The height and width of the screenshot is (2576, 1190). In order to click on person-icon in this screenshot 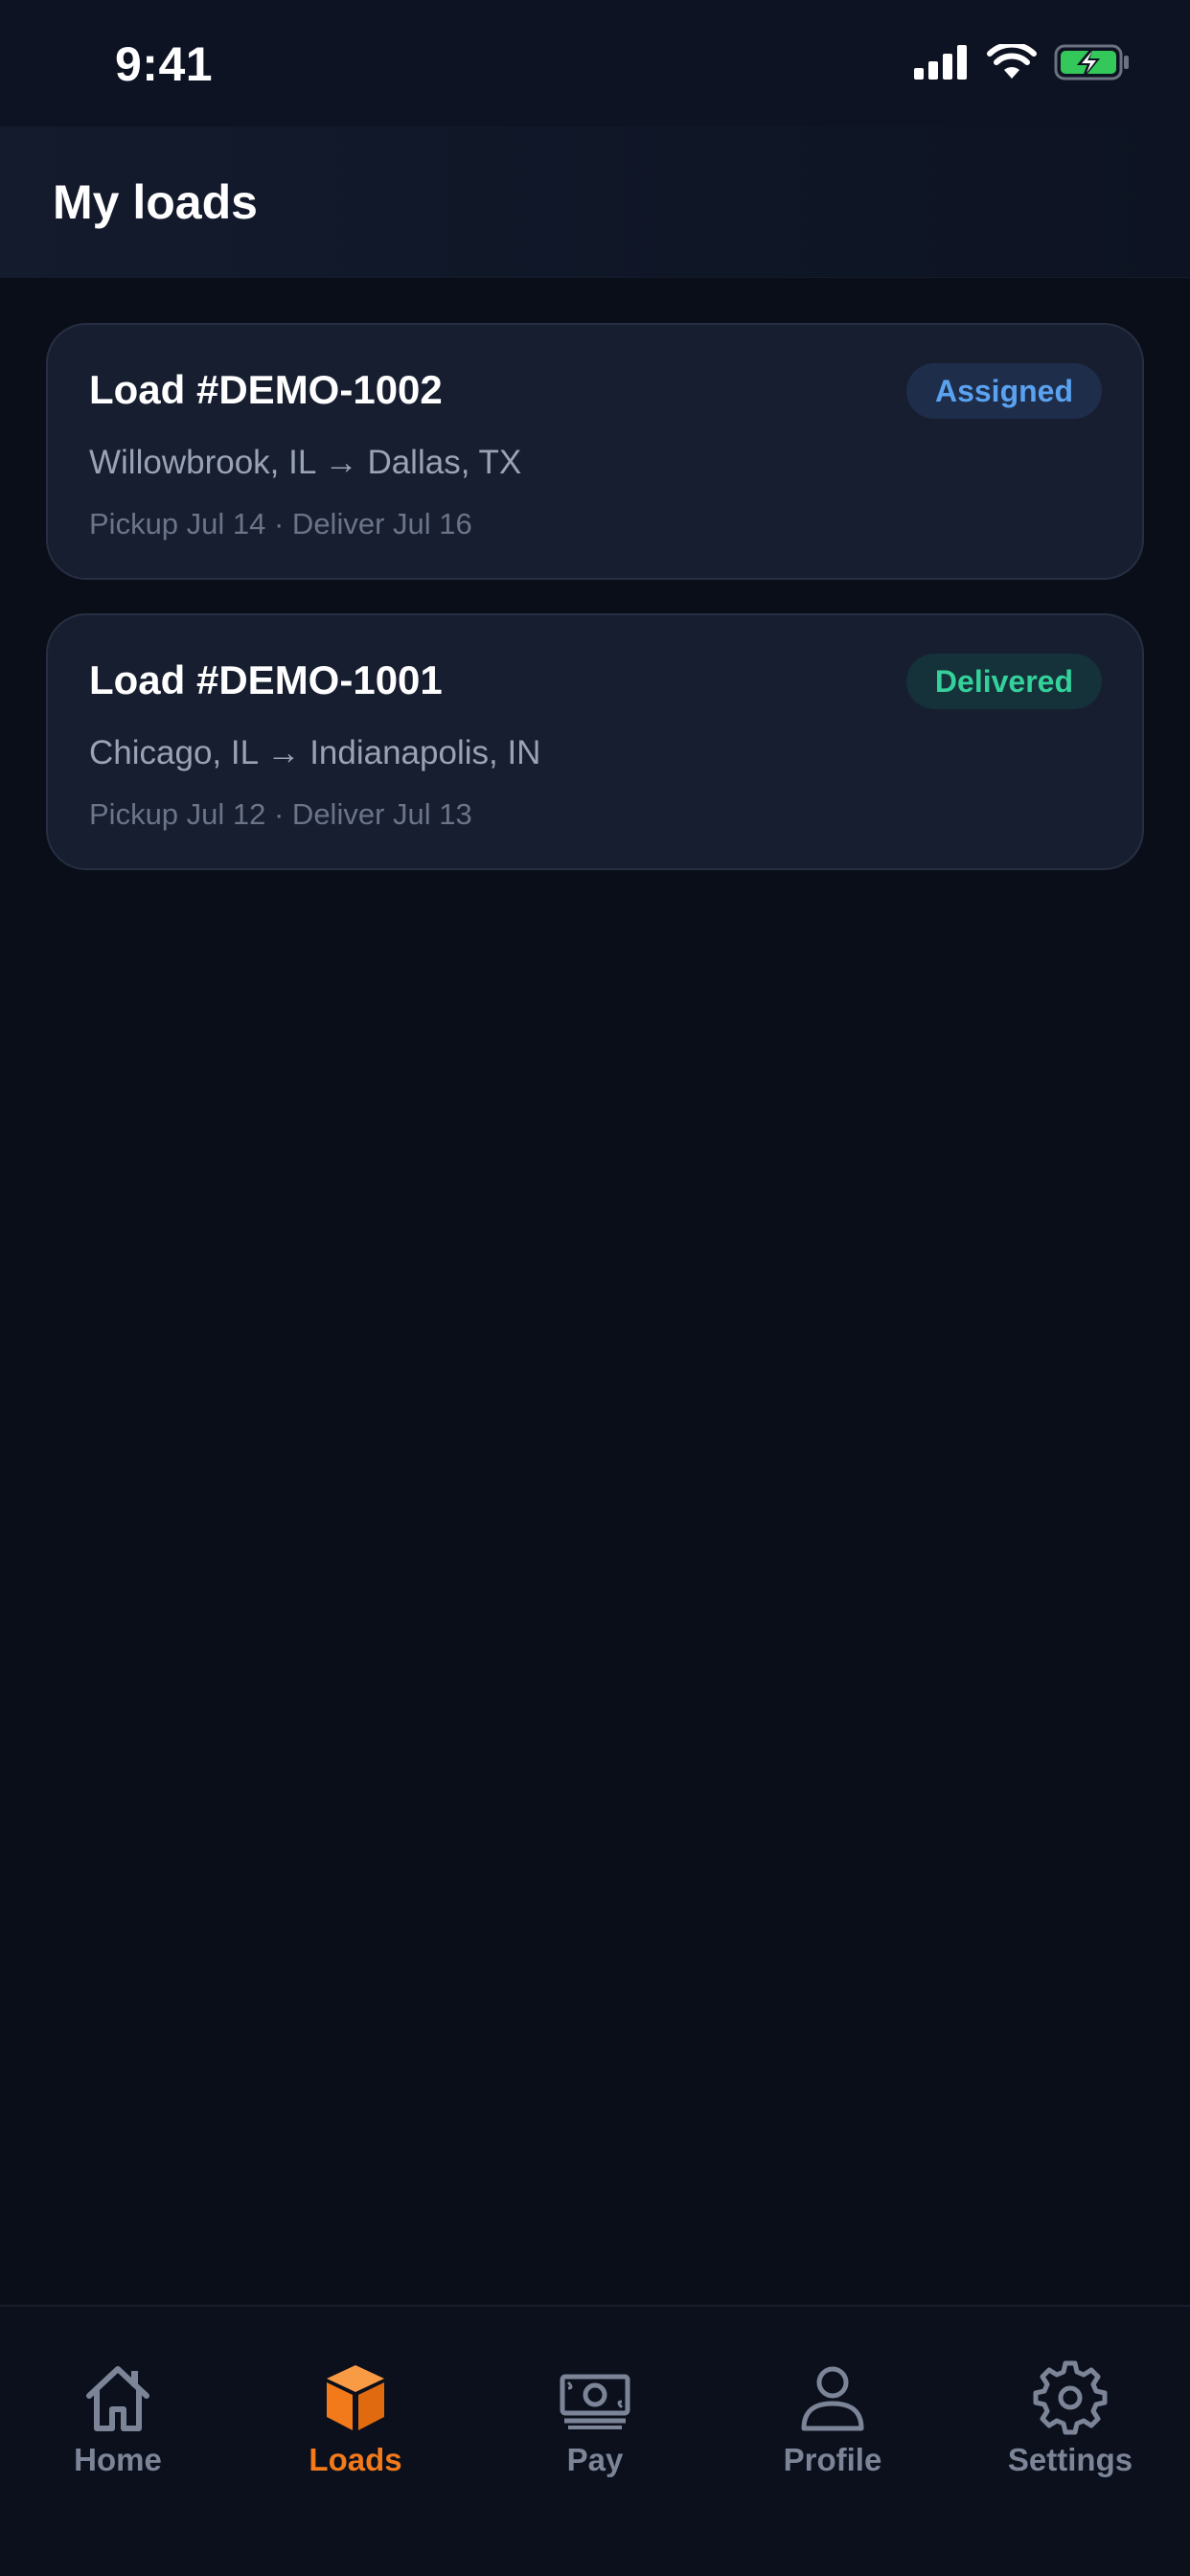, I will do `click(833, 2398)`.